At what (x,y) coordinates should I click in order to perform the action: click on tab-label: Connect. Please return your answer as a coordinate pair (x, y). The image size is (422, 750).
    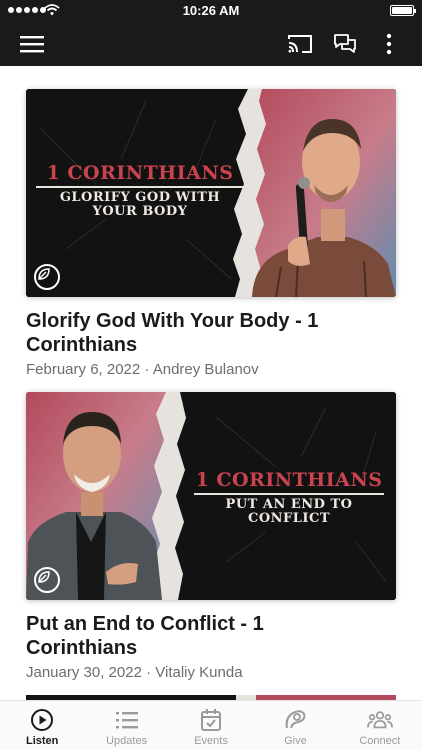
    Looking at the image, I should click on (380, 741).